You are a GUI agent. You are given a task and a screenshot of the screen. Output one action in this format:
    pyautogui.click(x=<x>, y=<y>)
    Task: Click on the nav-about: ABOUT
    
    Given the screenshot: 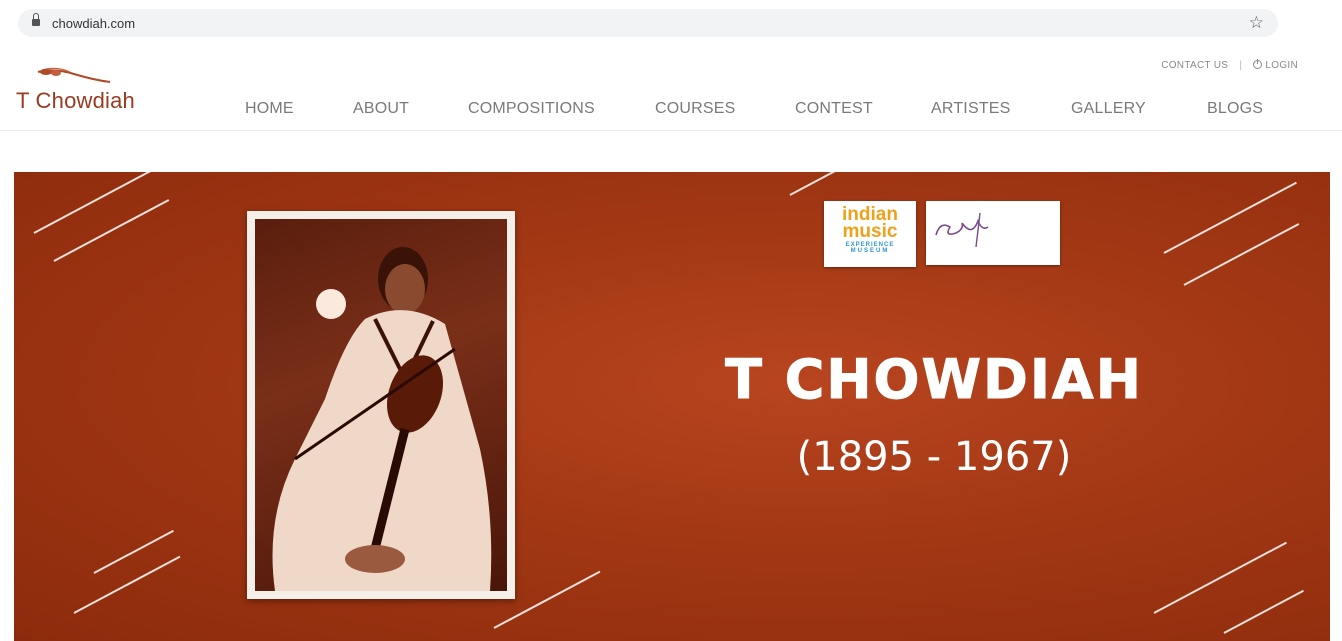 What is the action you would take?
    pyautogui.click(x=381, y=109)
    